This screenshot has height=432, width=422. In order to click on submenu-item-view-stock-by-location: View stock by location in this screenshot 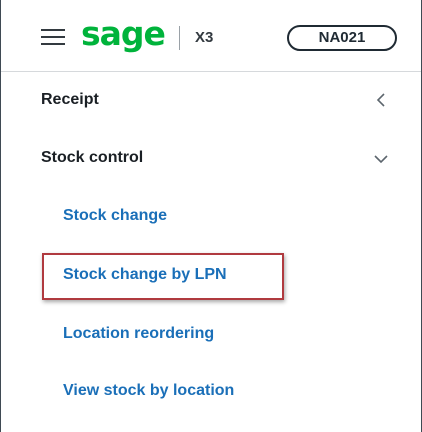, I will do `click(148, 391)`.